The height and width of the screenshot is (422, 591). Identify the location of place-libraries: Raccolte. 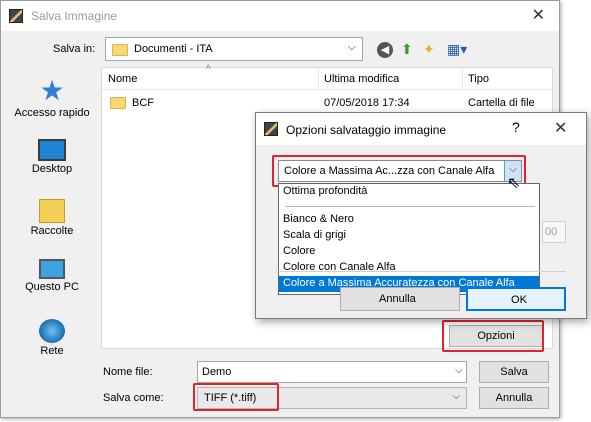
(52, 218).